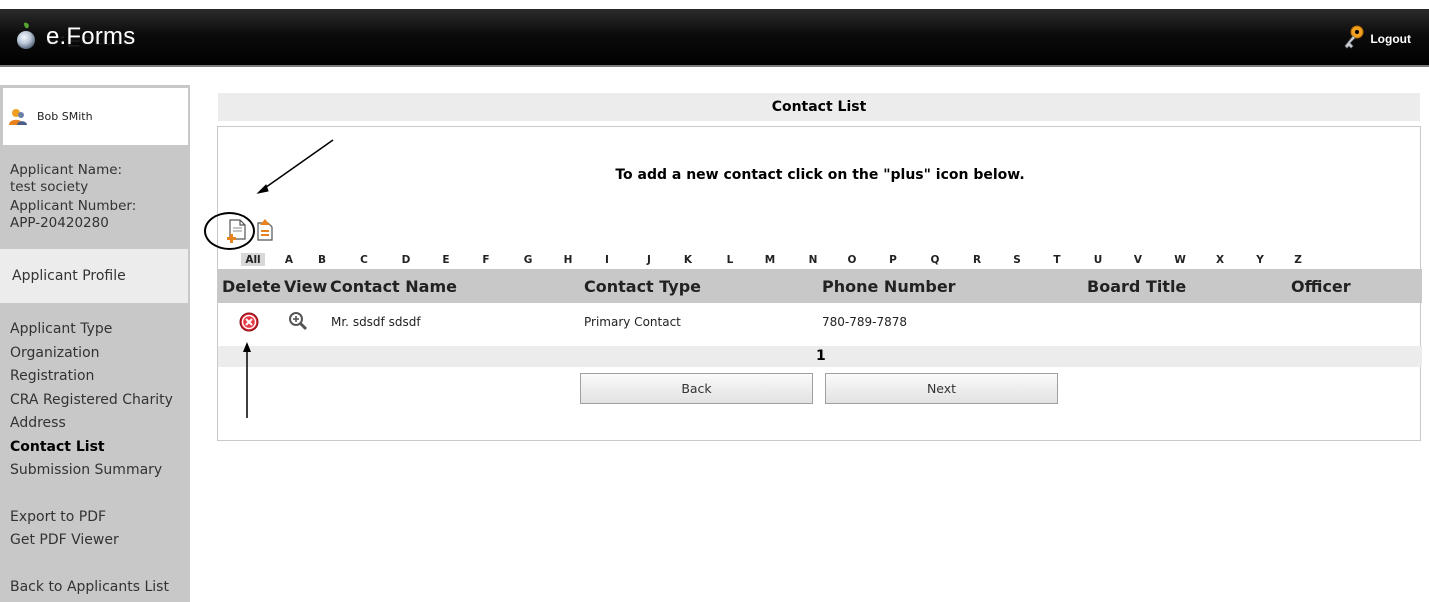 Image resolution: width=1429 pixels, height=602 pixels. Describe the element at coordinates (298, 321) in the screenshot. I see `magnifier-plus-icon` at that location.